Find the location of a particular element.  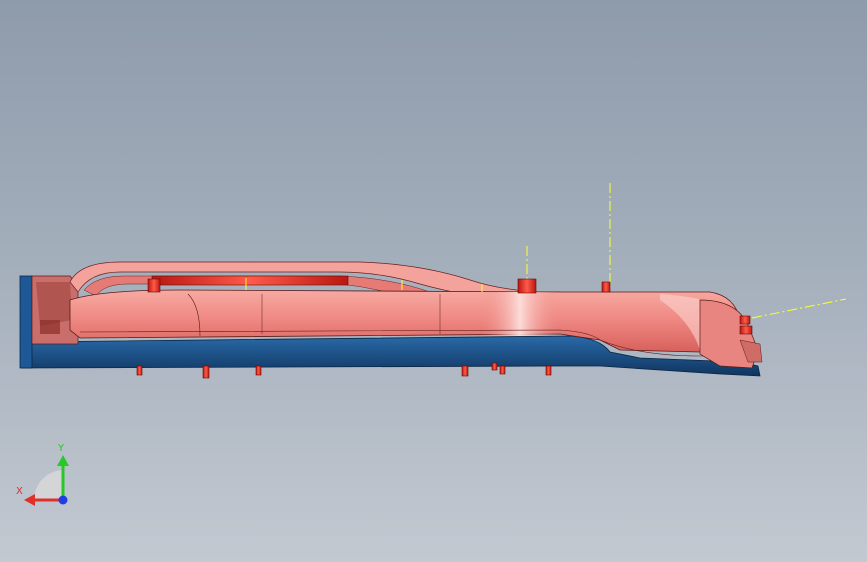

top-slot is located at coordinates (250, 280).